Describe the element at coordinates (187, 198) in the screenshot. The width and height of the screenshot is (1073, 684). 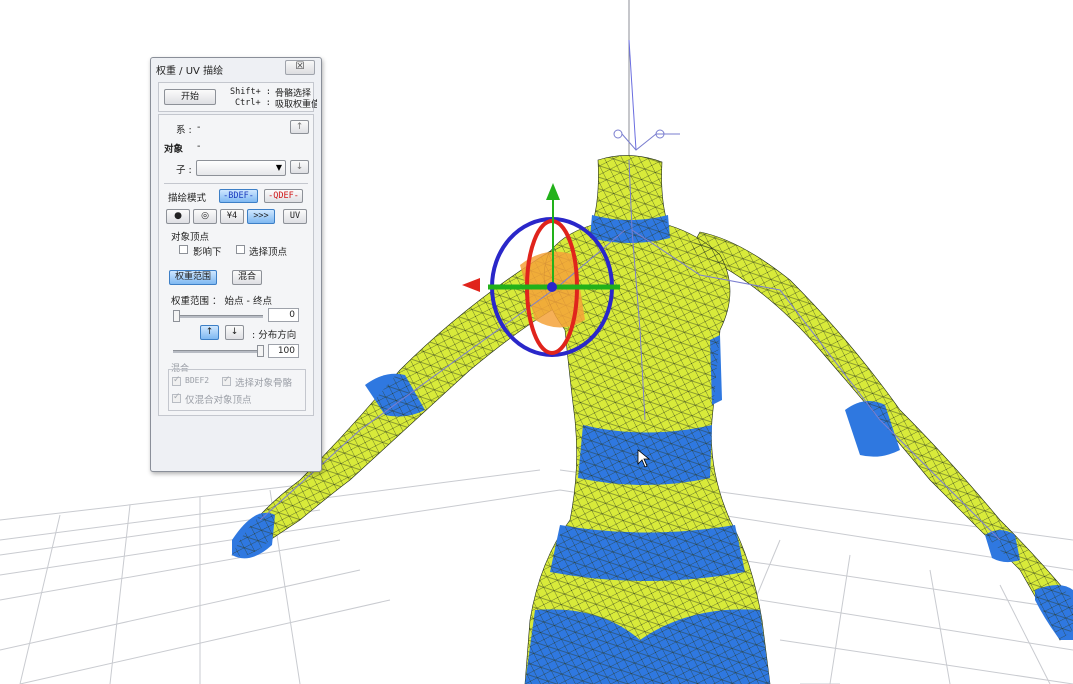
I see `paint-mode-label: 描绘模式` at that location.